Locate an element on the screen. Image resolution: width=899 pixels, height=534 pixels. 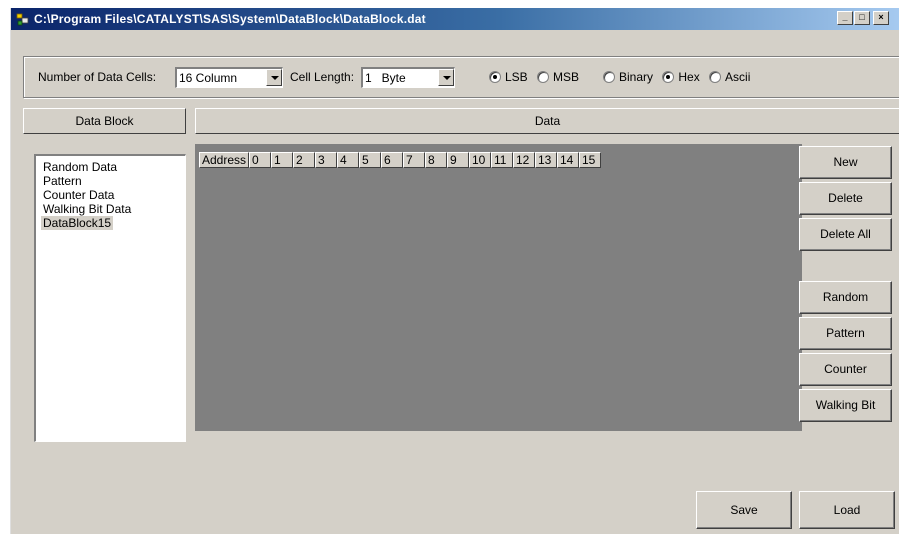
list-item: Random Data is located at coordinates (80, 167).